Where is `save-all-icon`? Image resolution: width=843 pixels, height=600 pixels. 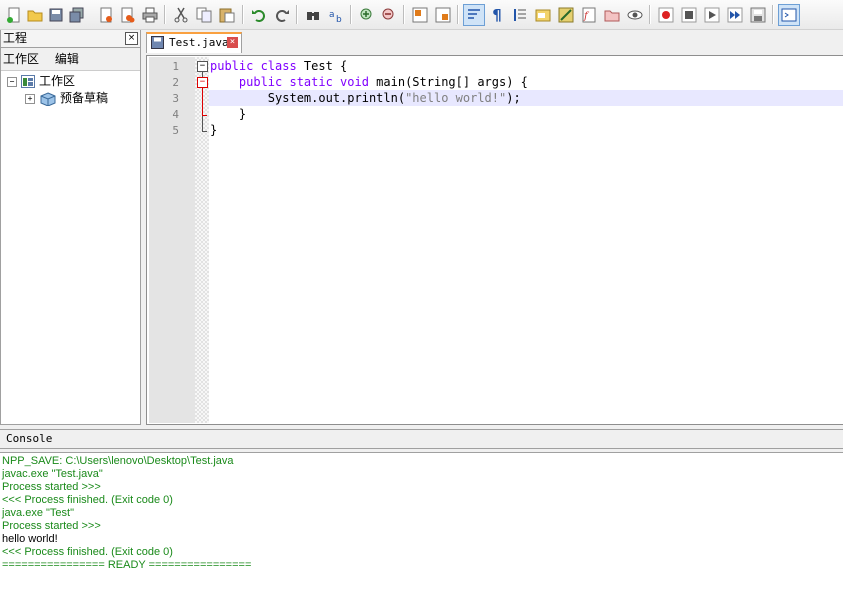
save-all-icon is located at coordinates (77, 15).